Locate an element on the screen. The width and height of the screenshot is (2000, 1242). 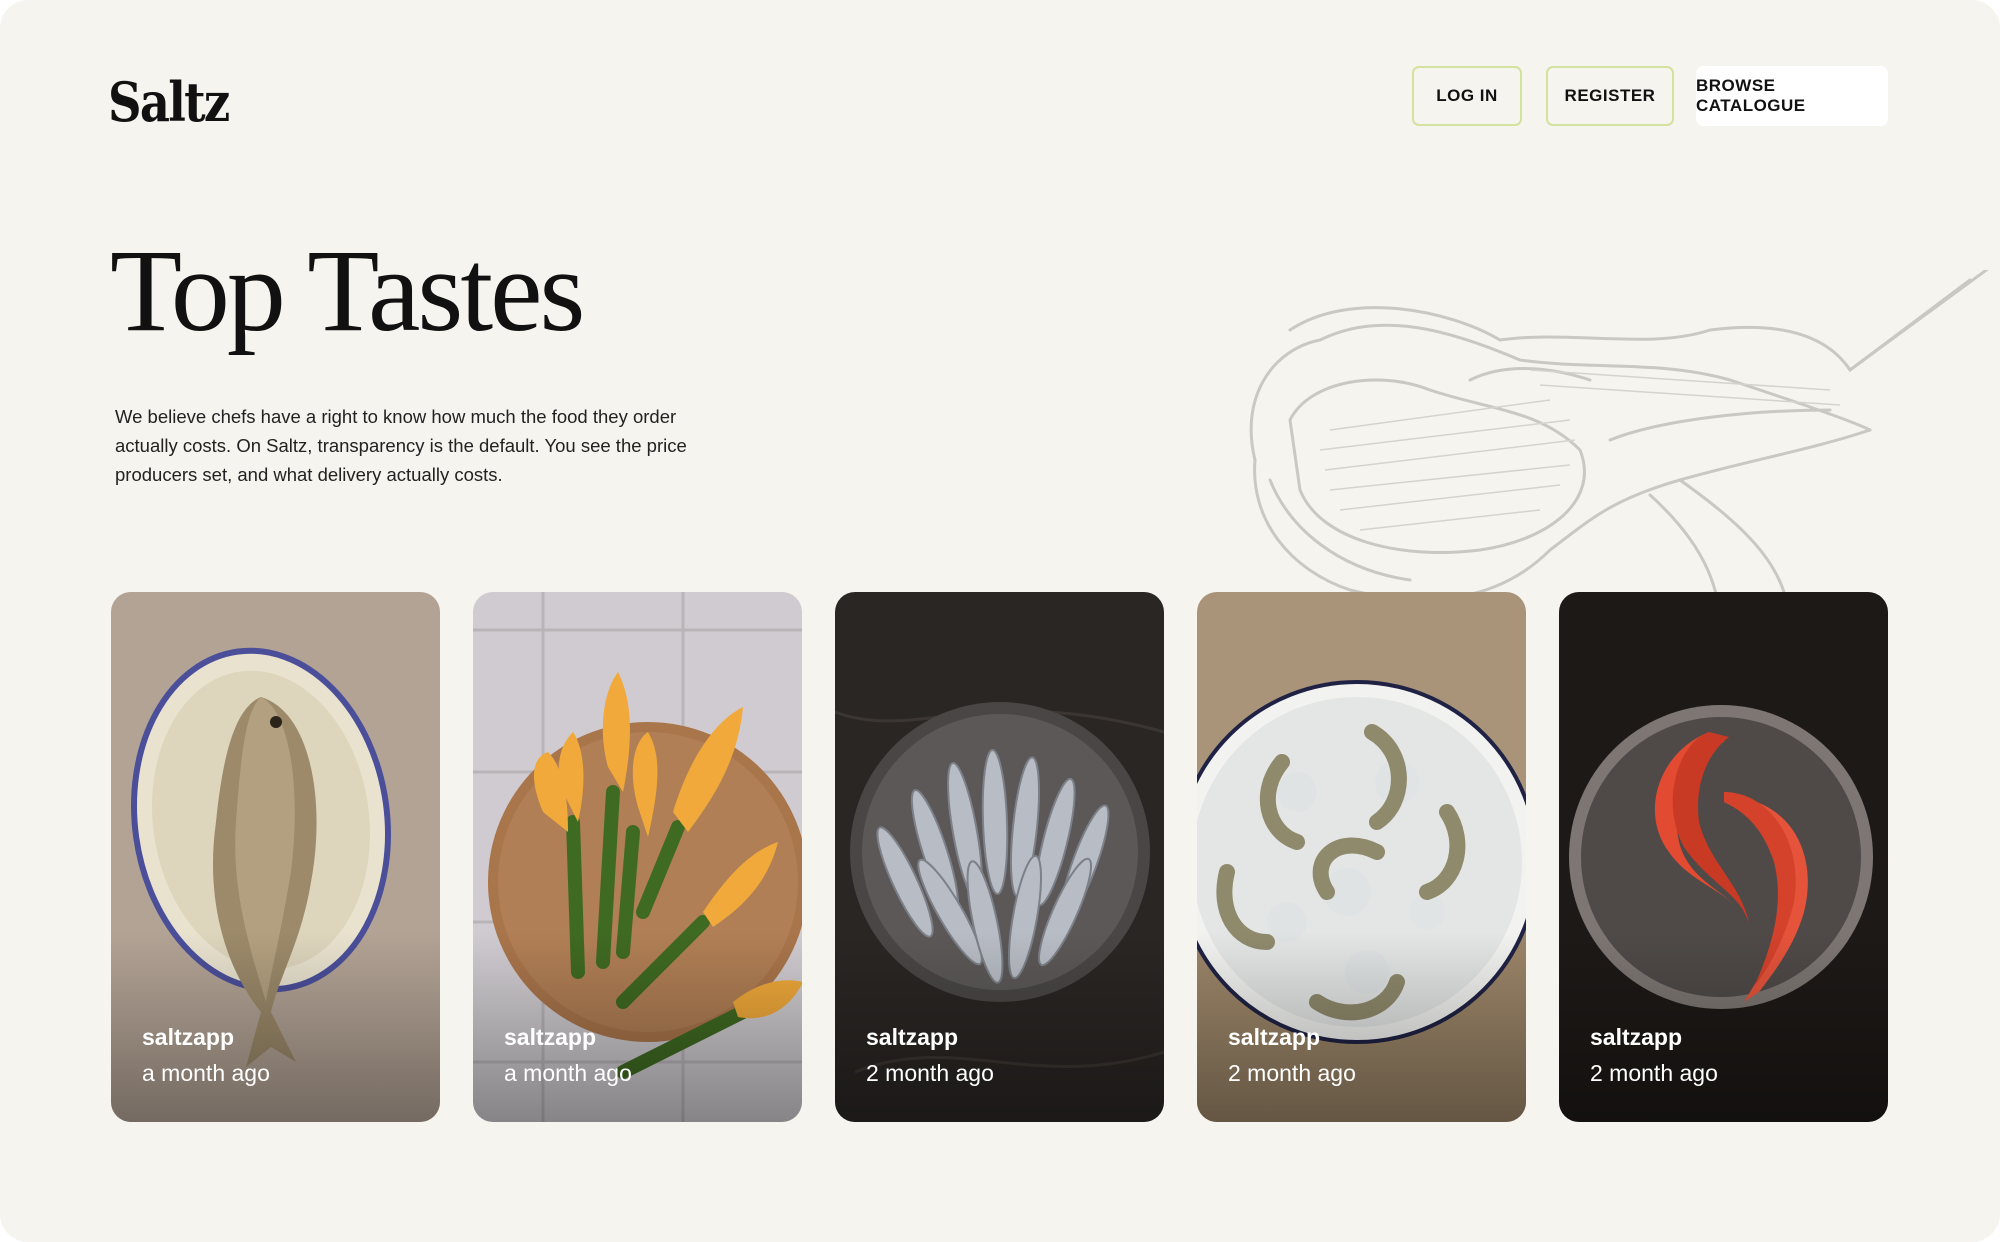
register-button: REGISTER is located at coordinates (1610, 96).